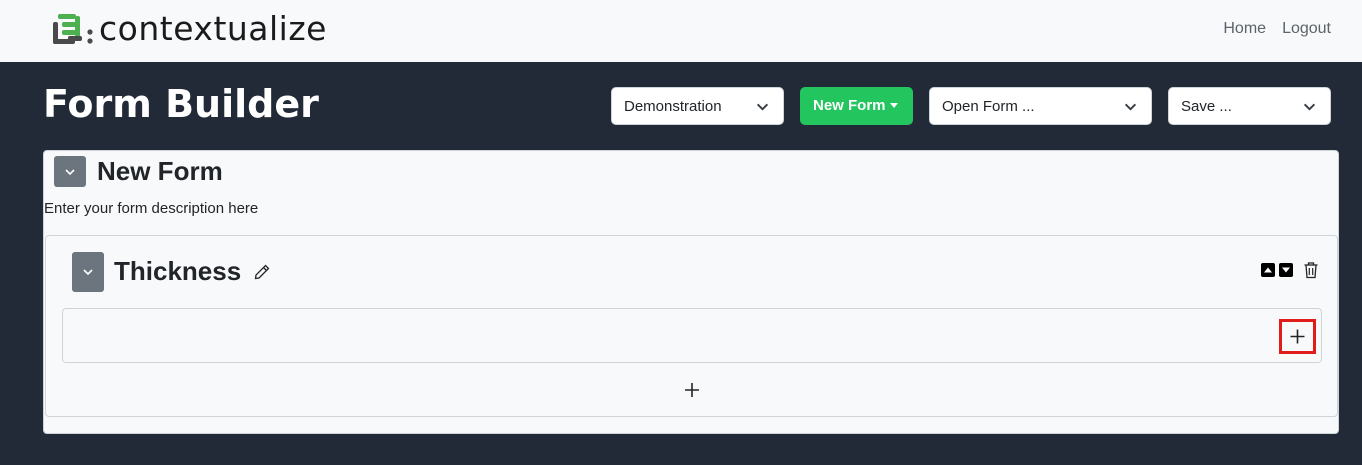 The image size is (1362, 465). I want to click on project-select-value: Demonstration, so click(673, 106).